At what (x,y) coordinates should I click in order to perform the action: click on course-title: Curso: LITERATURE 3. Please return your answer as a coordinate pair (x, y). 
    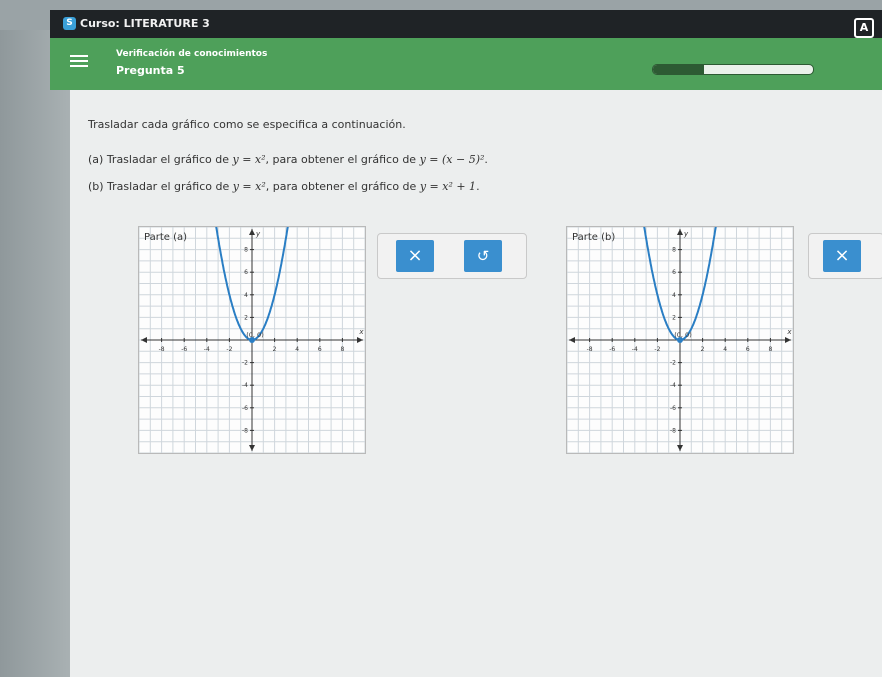
    Looking at the image, I should click on (145, 23).